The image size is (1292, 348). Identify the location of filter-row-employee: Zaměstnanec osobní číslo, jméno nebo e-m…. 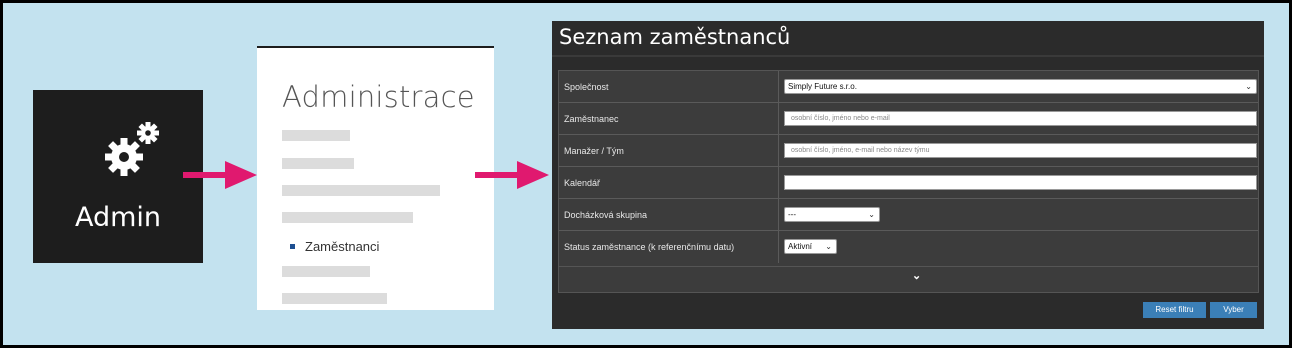
(908, 119).